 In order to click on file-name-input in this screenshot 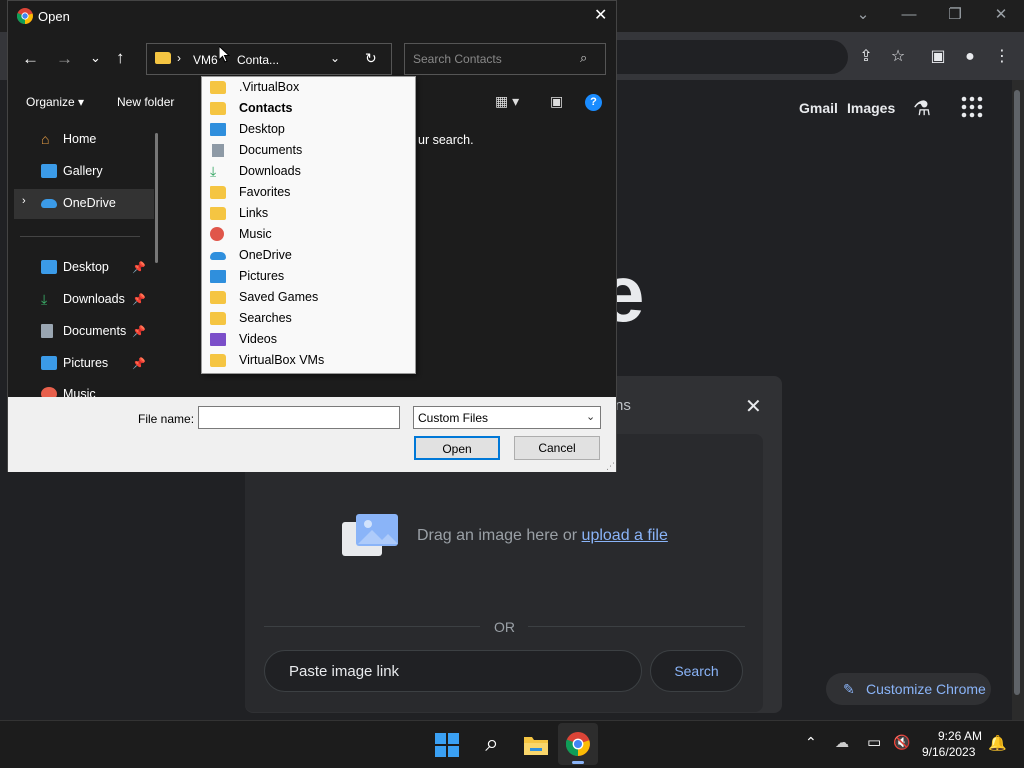, I will do `click(299, 417)`.